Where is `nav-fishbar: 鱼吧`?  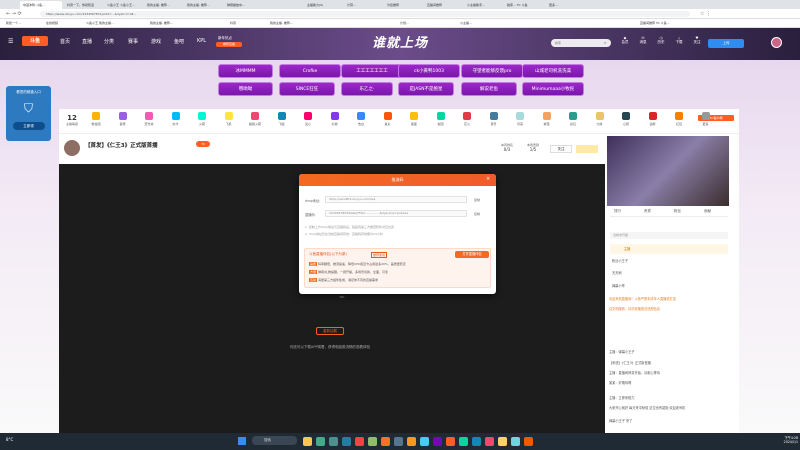
nav-fishbar: 鱼吧 is located at coordinates (179, 41).